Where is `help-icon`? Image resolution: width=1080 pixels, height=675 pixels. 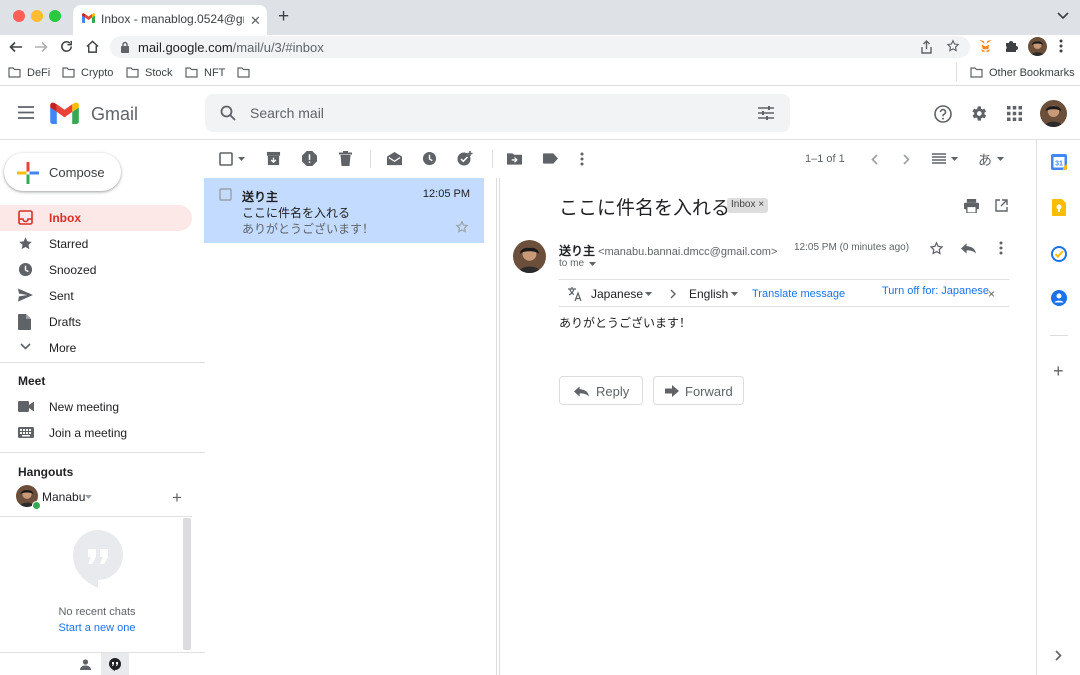
help-icon is located at coordinates (943, 114).